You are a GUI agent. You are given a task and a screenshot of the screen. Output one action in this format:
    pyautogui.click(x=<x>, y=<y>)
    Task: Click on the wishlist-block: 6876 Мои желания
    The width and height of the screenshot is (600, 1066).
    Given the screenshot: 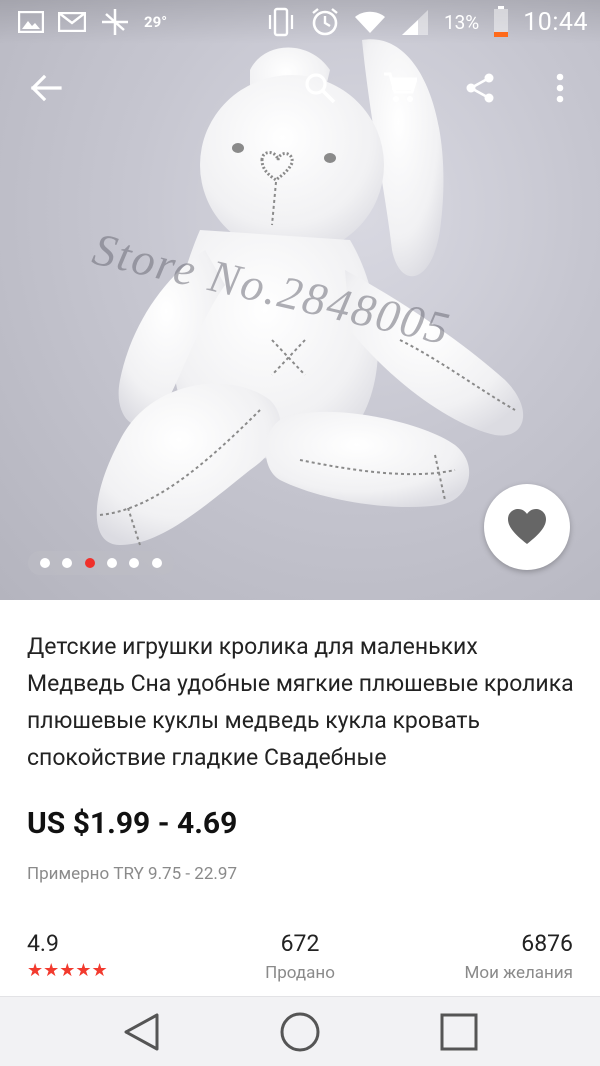 What is the action you would take?
    pyautogui.click(x=519, y=956)
    